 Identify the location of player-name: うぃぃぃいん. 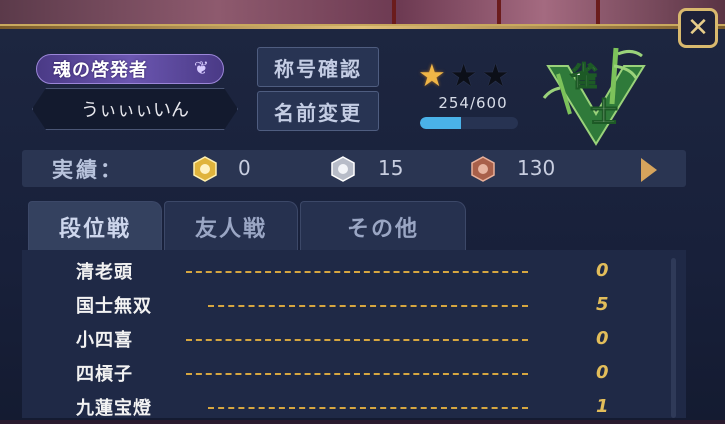
(135, 109).